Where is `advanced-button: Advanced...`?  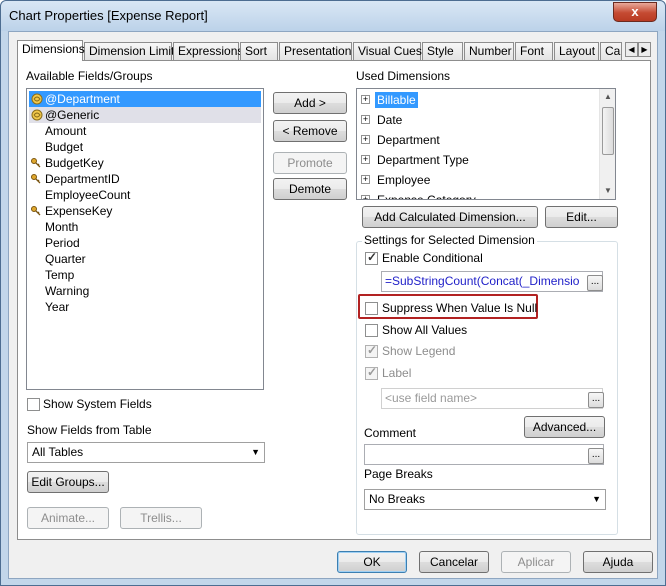
advanced-button: Advanced... is located at coordinates (564, 427).